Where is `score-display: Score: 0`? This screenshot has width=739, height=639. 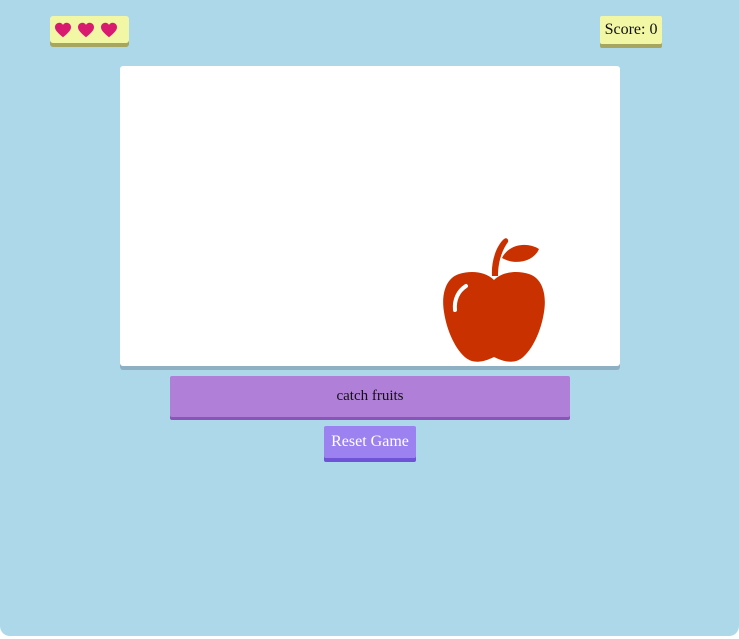
score-display: Score: 0 is located at coordinates (631, 30).